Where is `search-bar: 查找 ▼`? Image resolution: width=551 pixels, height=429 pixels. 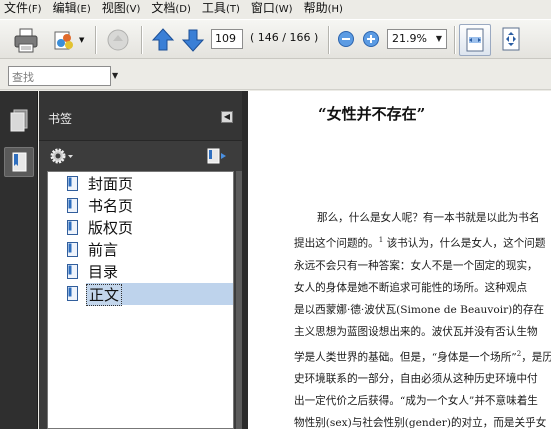 search-bar: 查找 ▼ is located at coordinates (275, 75).